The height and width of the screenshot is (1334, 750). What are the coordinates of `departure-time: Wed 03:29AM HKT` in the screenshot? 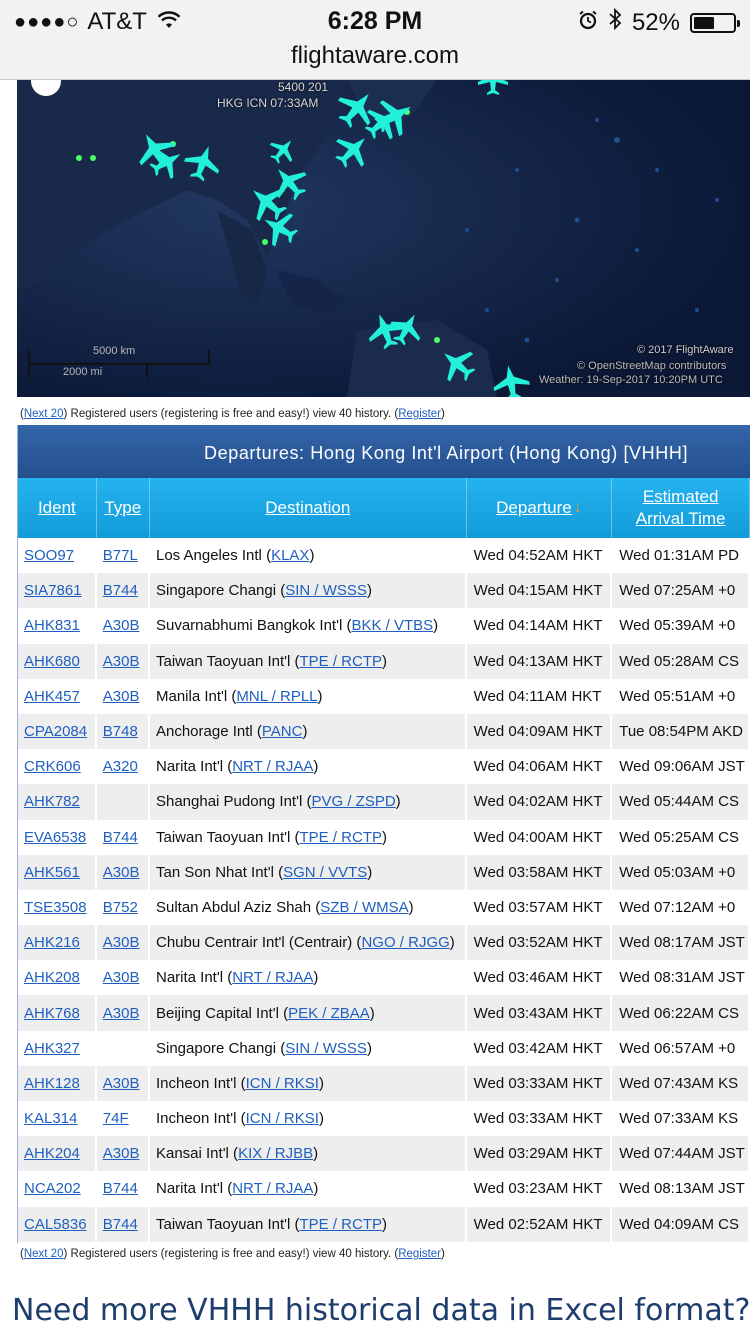 It's located at (538, 1154).